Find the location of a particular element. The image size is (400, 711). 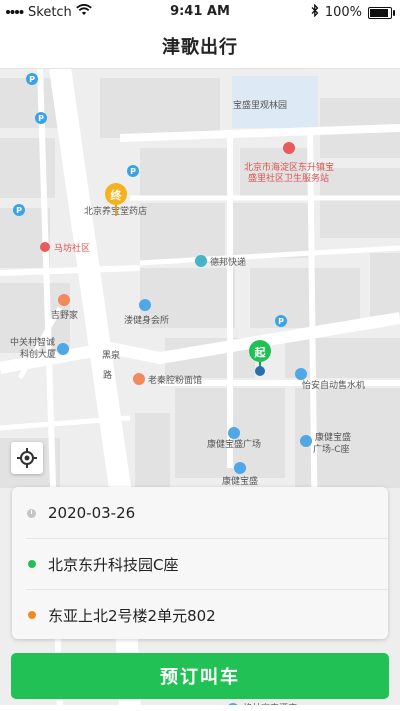

plaza-icon is located at coordinates (234, 433).